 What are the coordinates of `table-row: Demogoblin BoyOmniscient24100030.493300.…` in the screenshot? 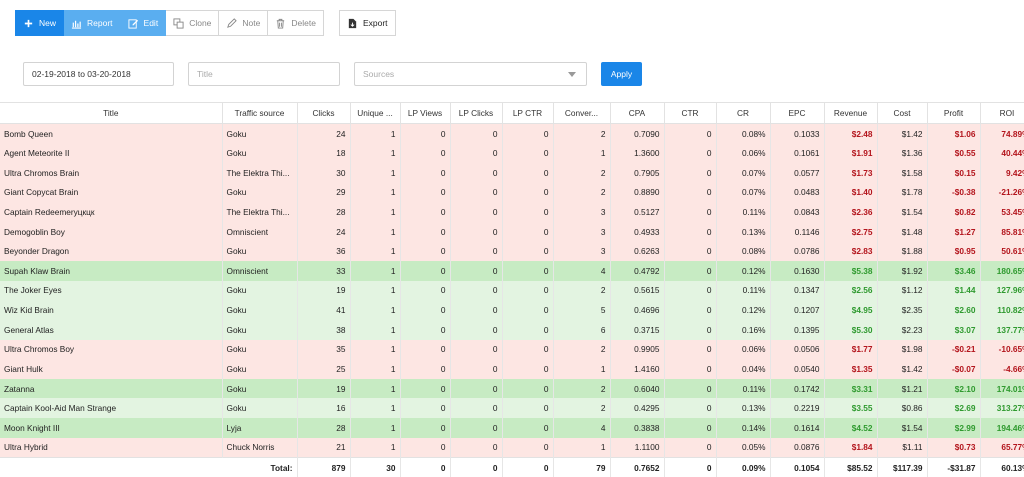 It's located at (512, 232).